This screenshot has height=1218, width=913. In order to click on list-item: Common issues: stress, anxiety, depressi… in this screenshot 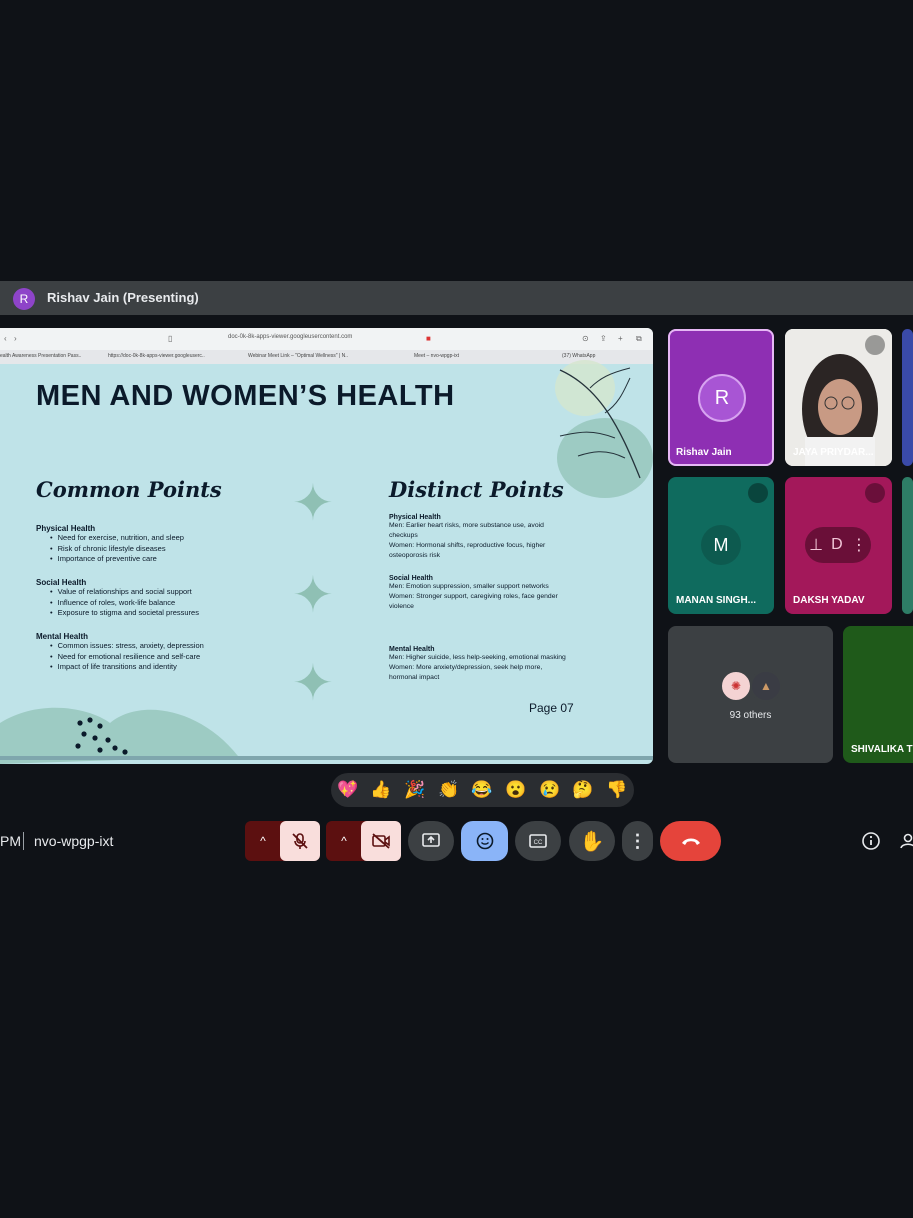, I will do `click(127, 646)`.